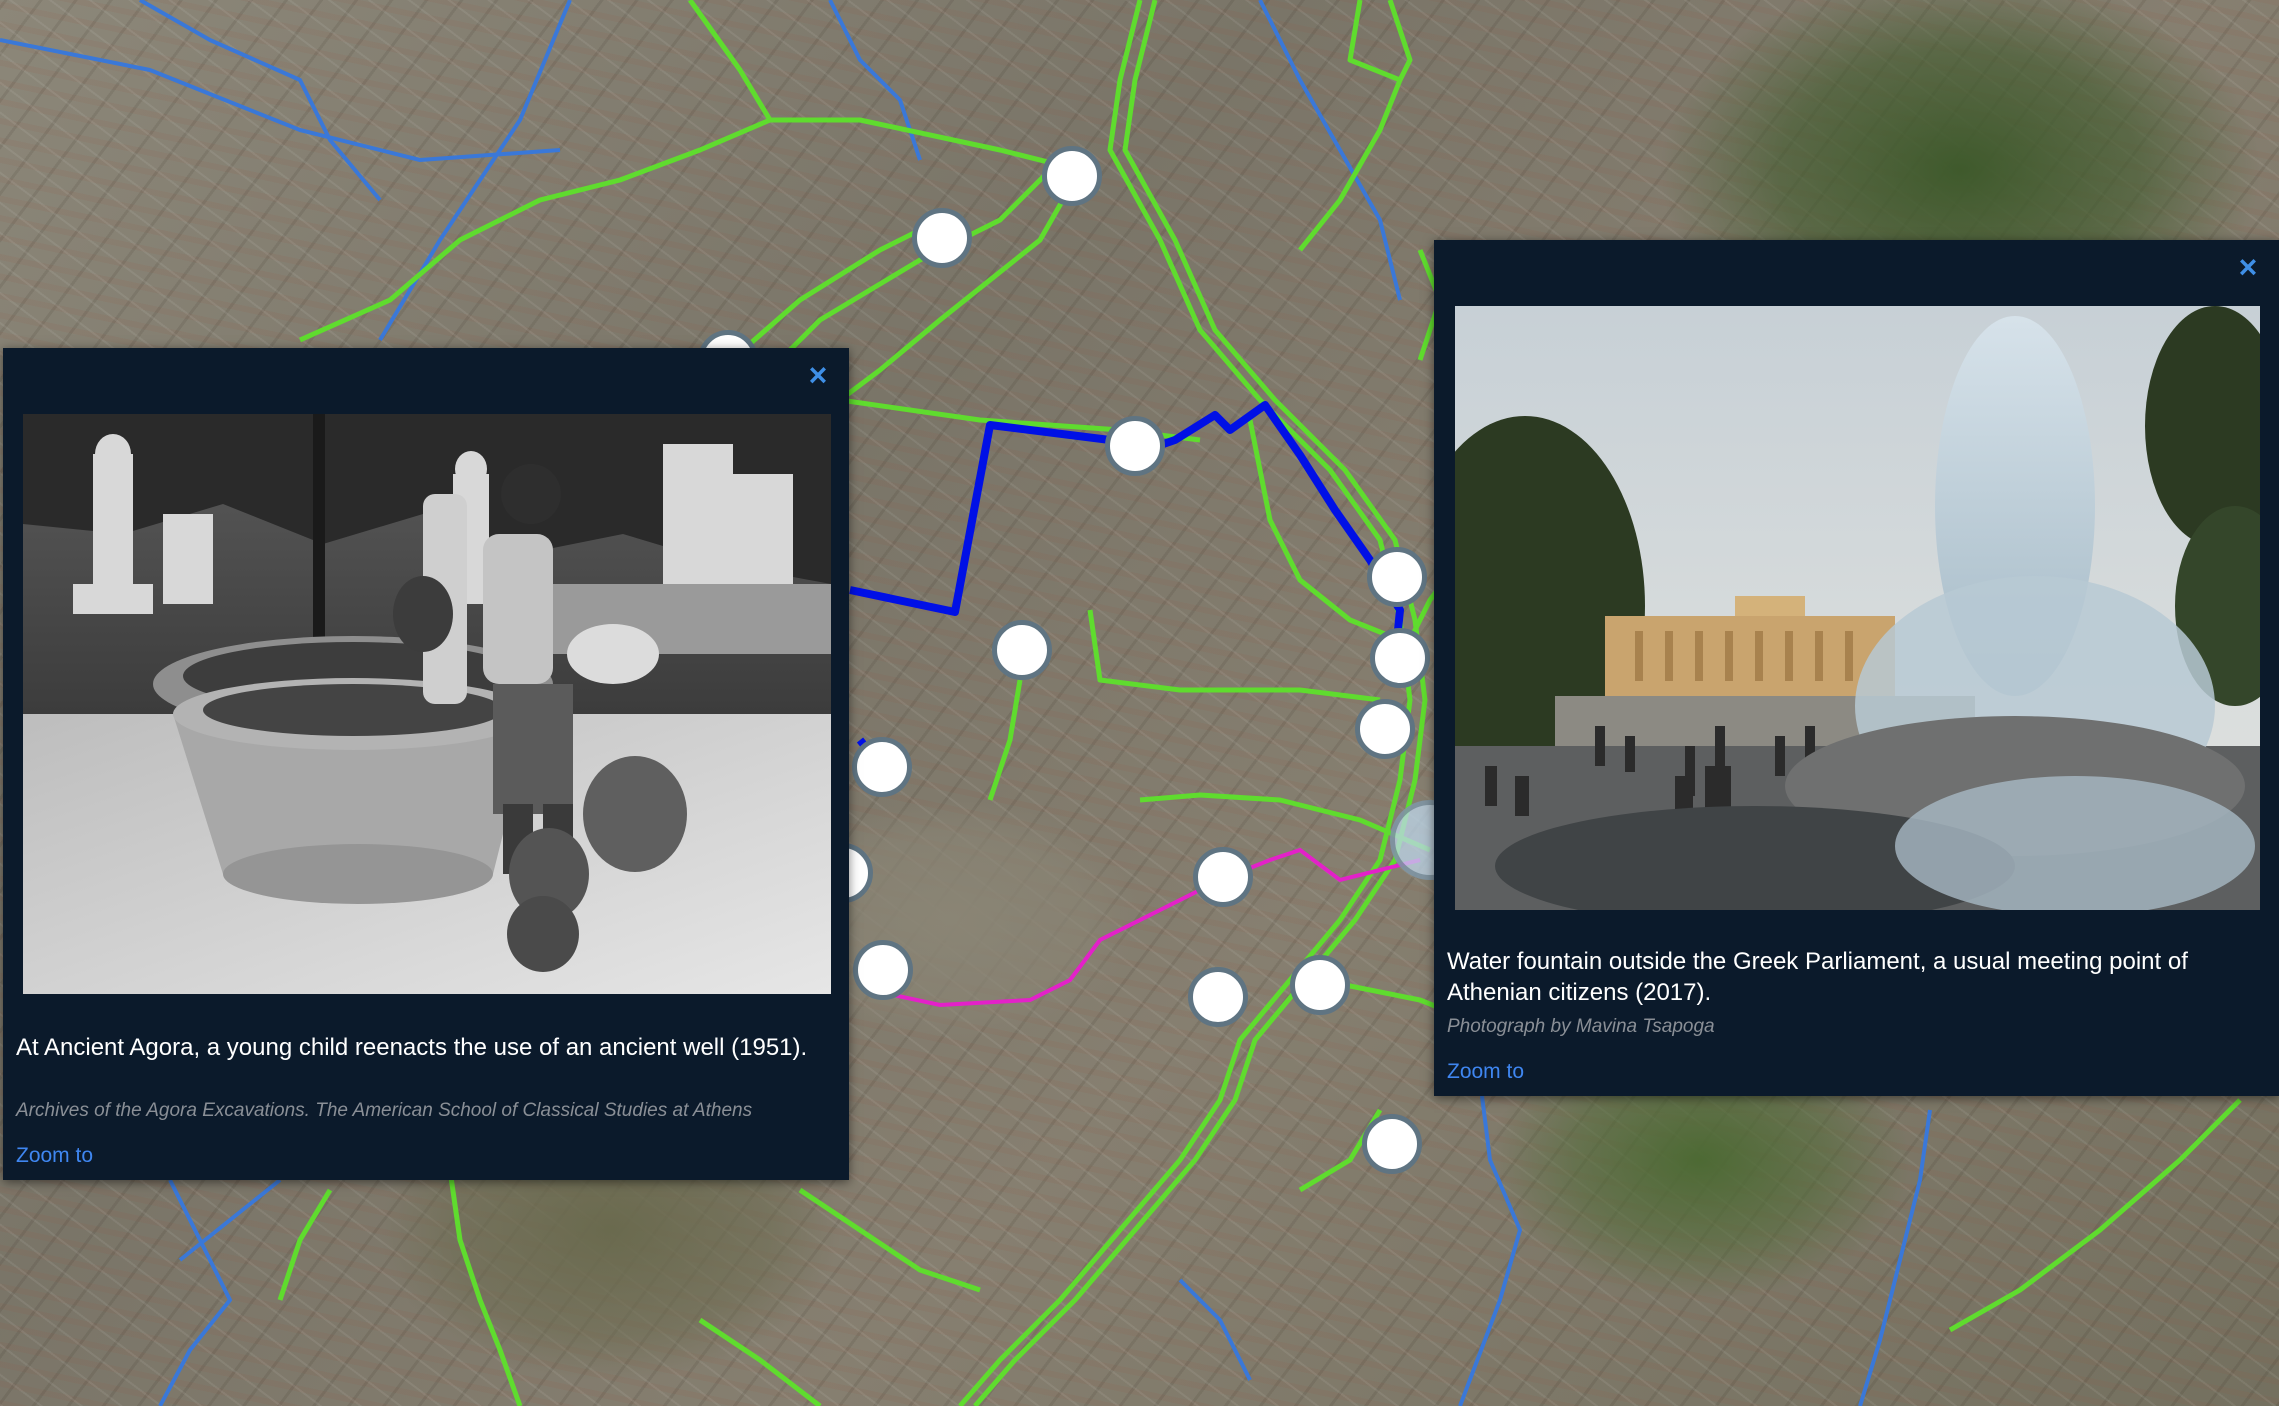  What do you see at coordinates (427, 704) in the screenshot?
I see `agora-well-photo` at bounding box center [427, 704].